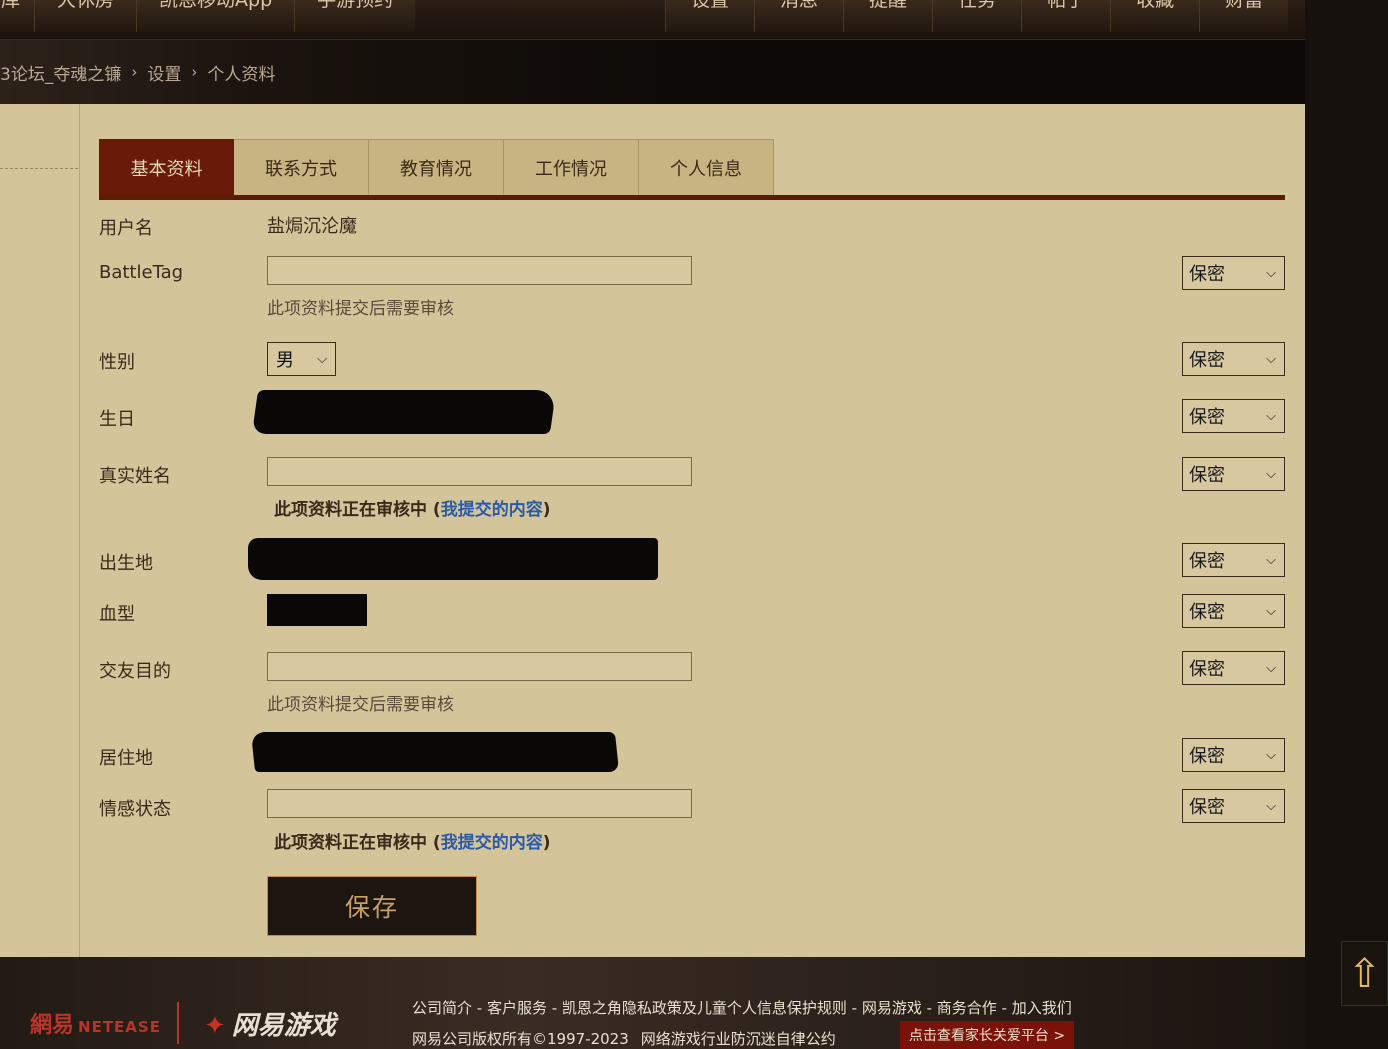 This screenshot has height=1049, width=1388. What do you see at coordinates (1155, 16) in the screenshot?
I see `nav-item-favorites: 收藏` at bounding box center [1155, 16].